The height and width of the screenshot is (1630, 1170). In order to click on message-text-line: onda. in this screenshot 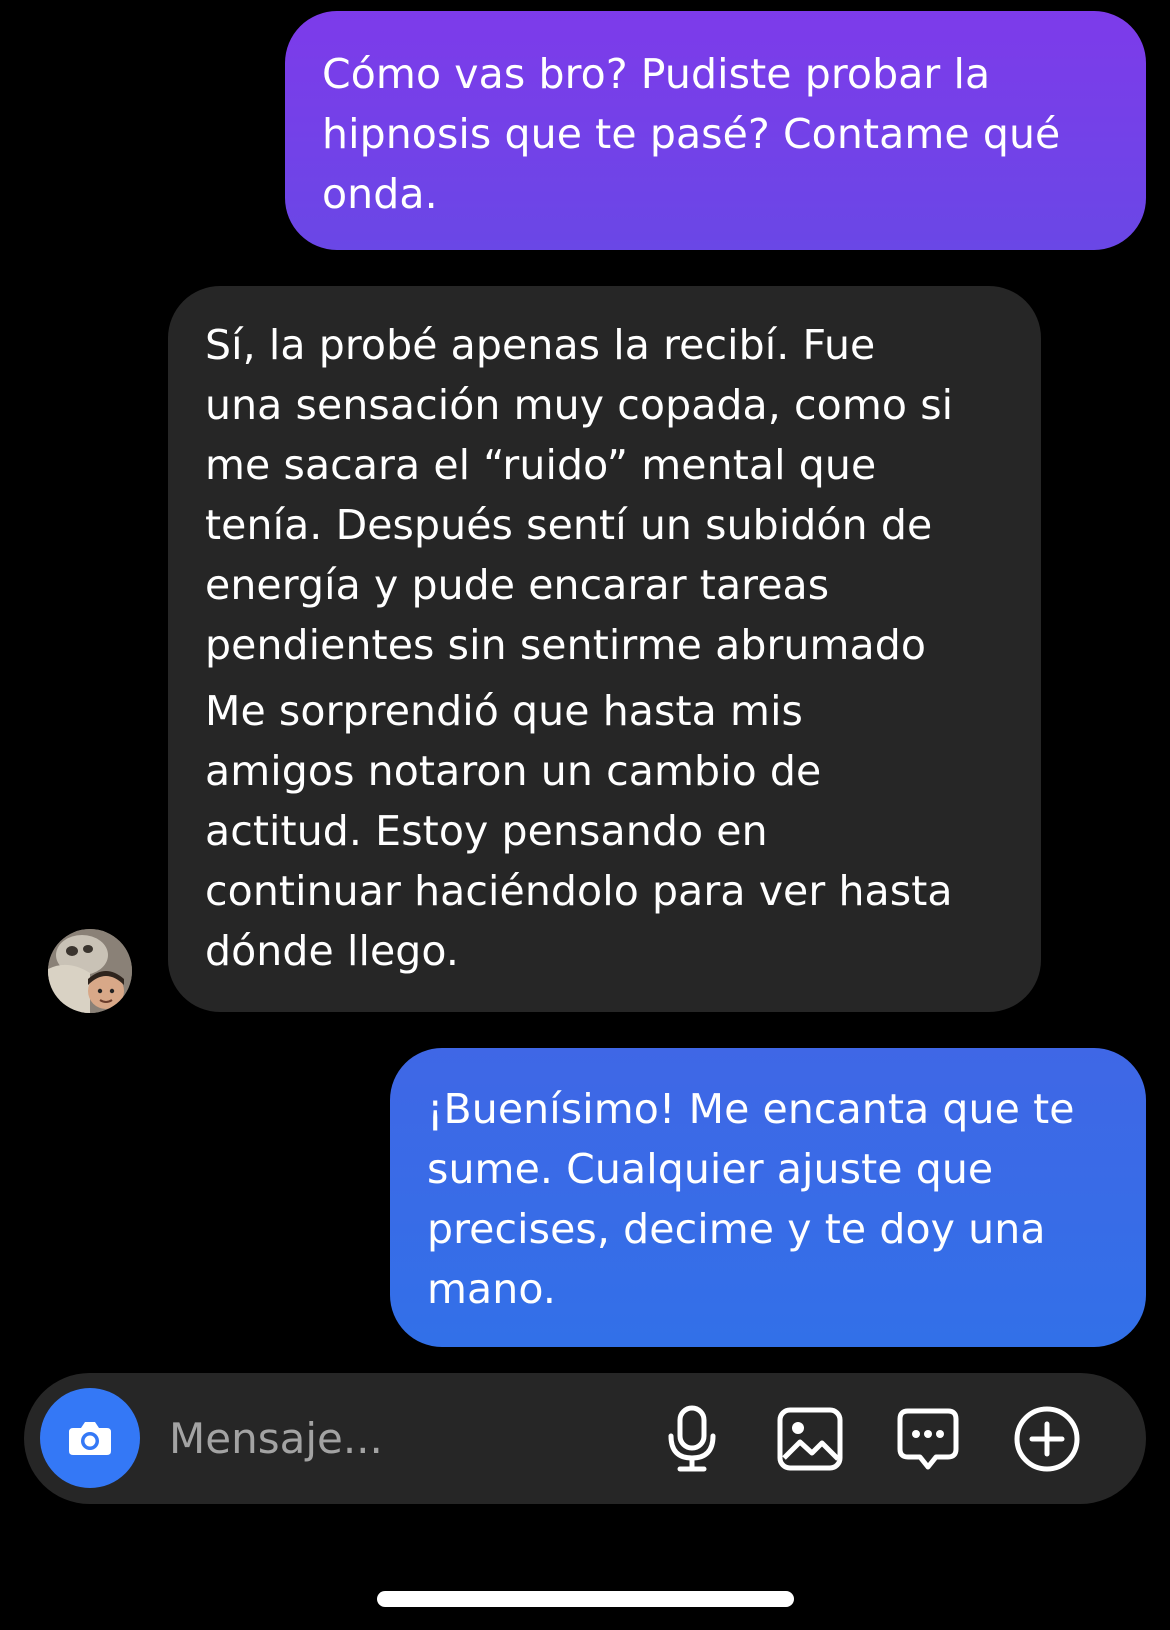, I will do `click(380, 194)`.